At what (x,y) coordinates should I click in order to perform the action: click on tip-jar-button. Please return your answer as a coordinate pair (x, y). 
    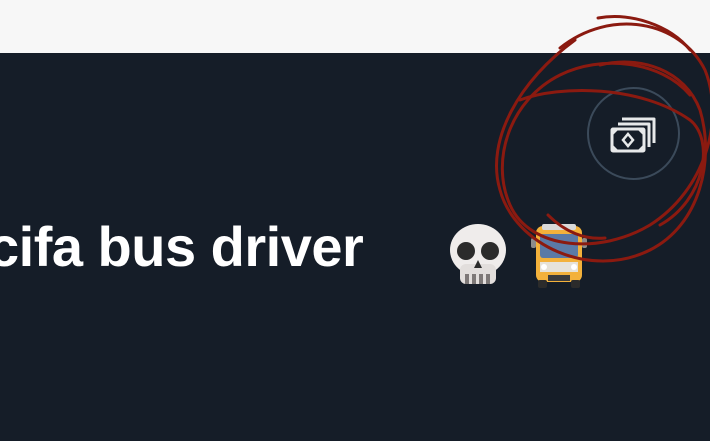
    Looking at the image, I should click on (633, 133).